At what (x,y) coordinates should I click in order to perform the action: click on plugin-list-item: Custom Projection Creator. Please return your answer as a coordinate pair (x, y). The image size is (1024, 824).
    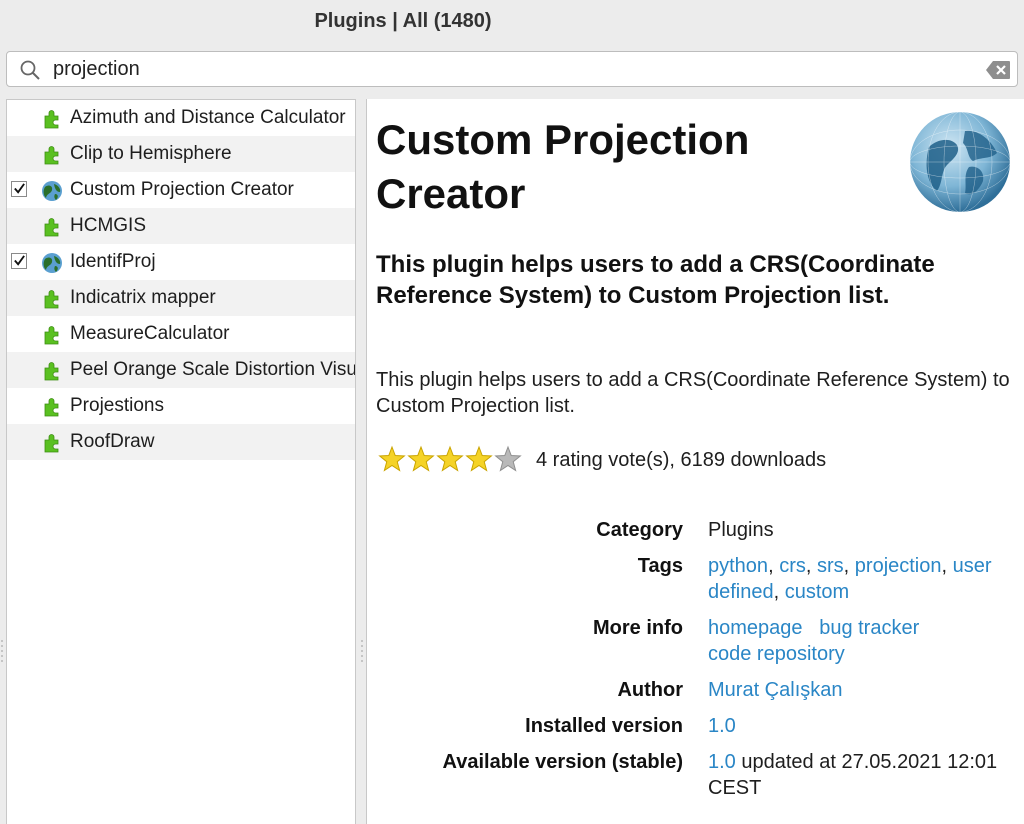
    Looking at the image, I should click on (181, 190).